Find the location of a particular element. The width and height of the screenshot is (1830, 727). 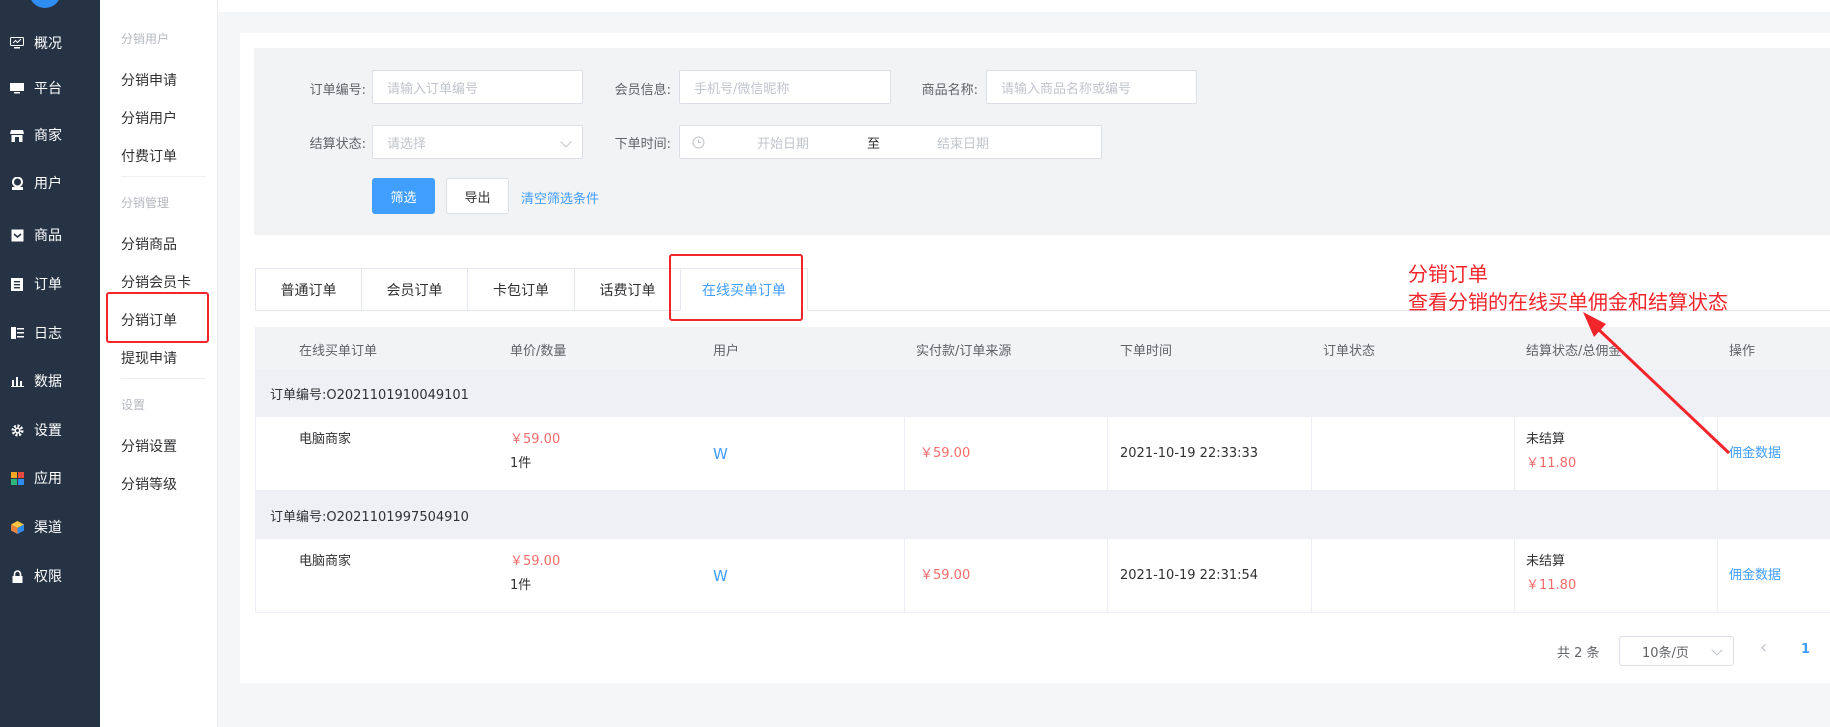

subnav-item-users: 分销用户 is located at coordinates (149, 118).